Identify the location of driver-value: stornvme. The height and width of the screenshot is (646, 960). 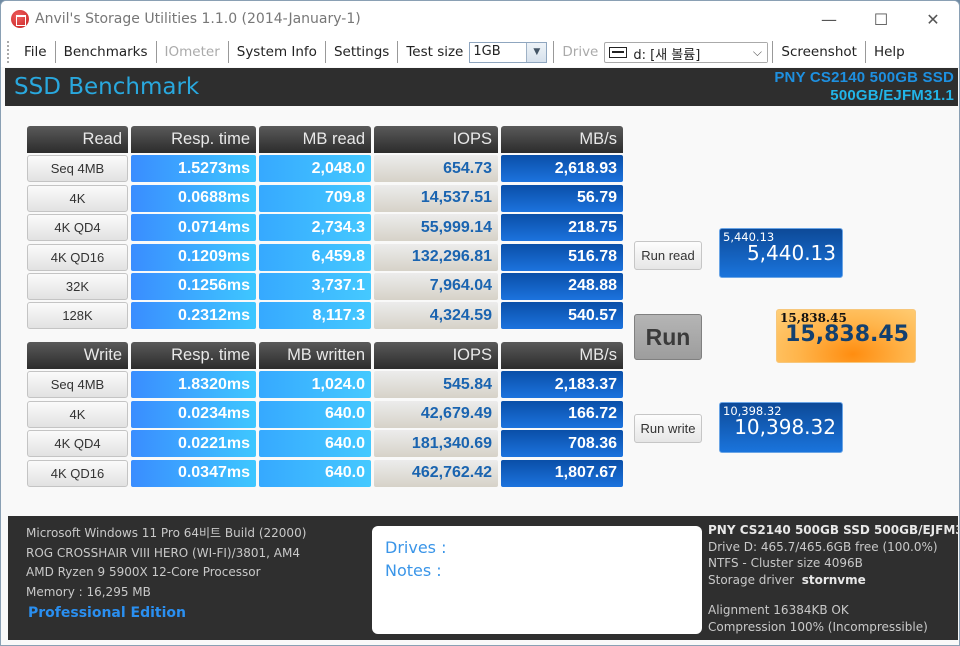
(833, 579).